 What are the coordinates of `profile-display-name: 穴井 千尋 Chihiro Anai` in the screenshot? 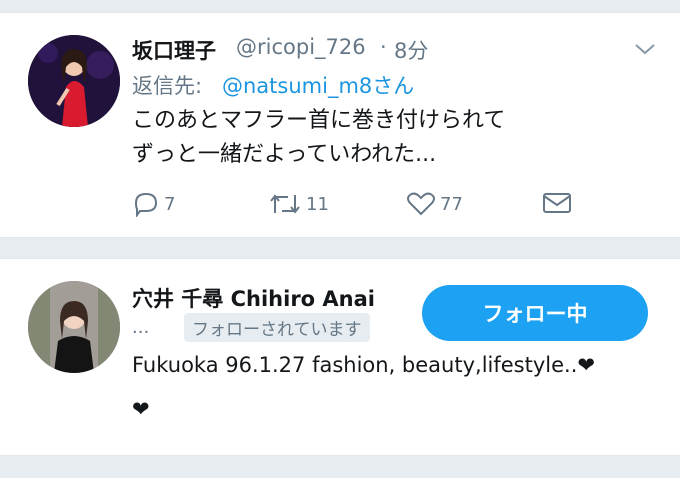 It's located at (253, 298).